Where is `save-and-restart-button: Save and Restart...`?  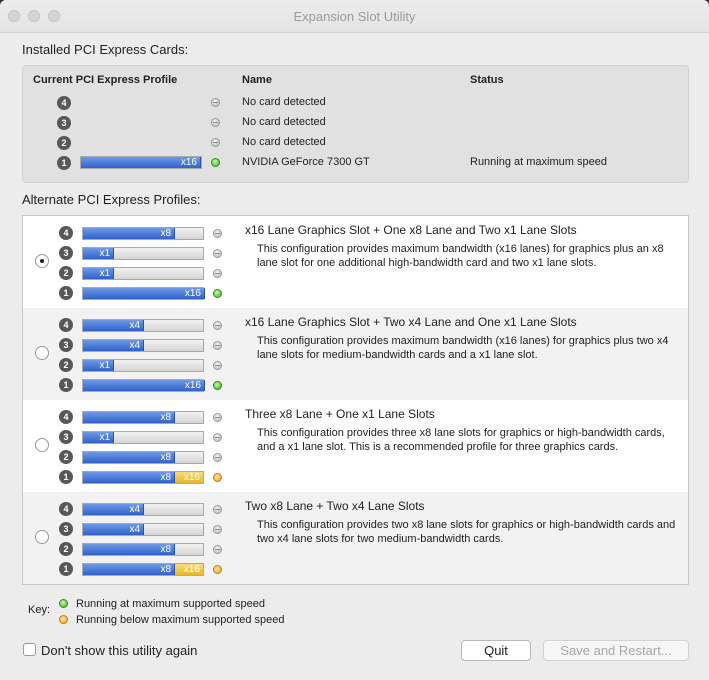 save-and-restart-button: Save and Restart... is located at coordinates (616, 650).